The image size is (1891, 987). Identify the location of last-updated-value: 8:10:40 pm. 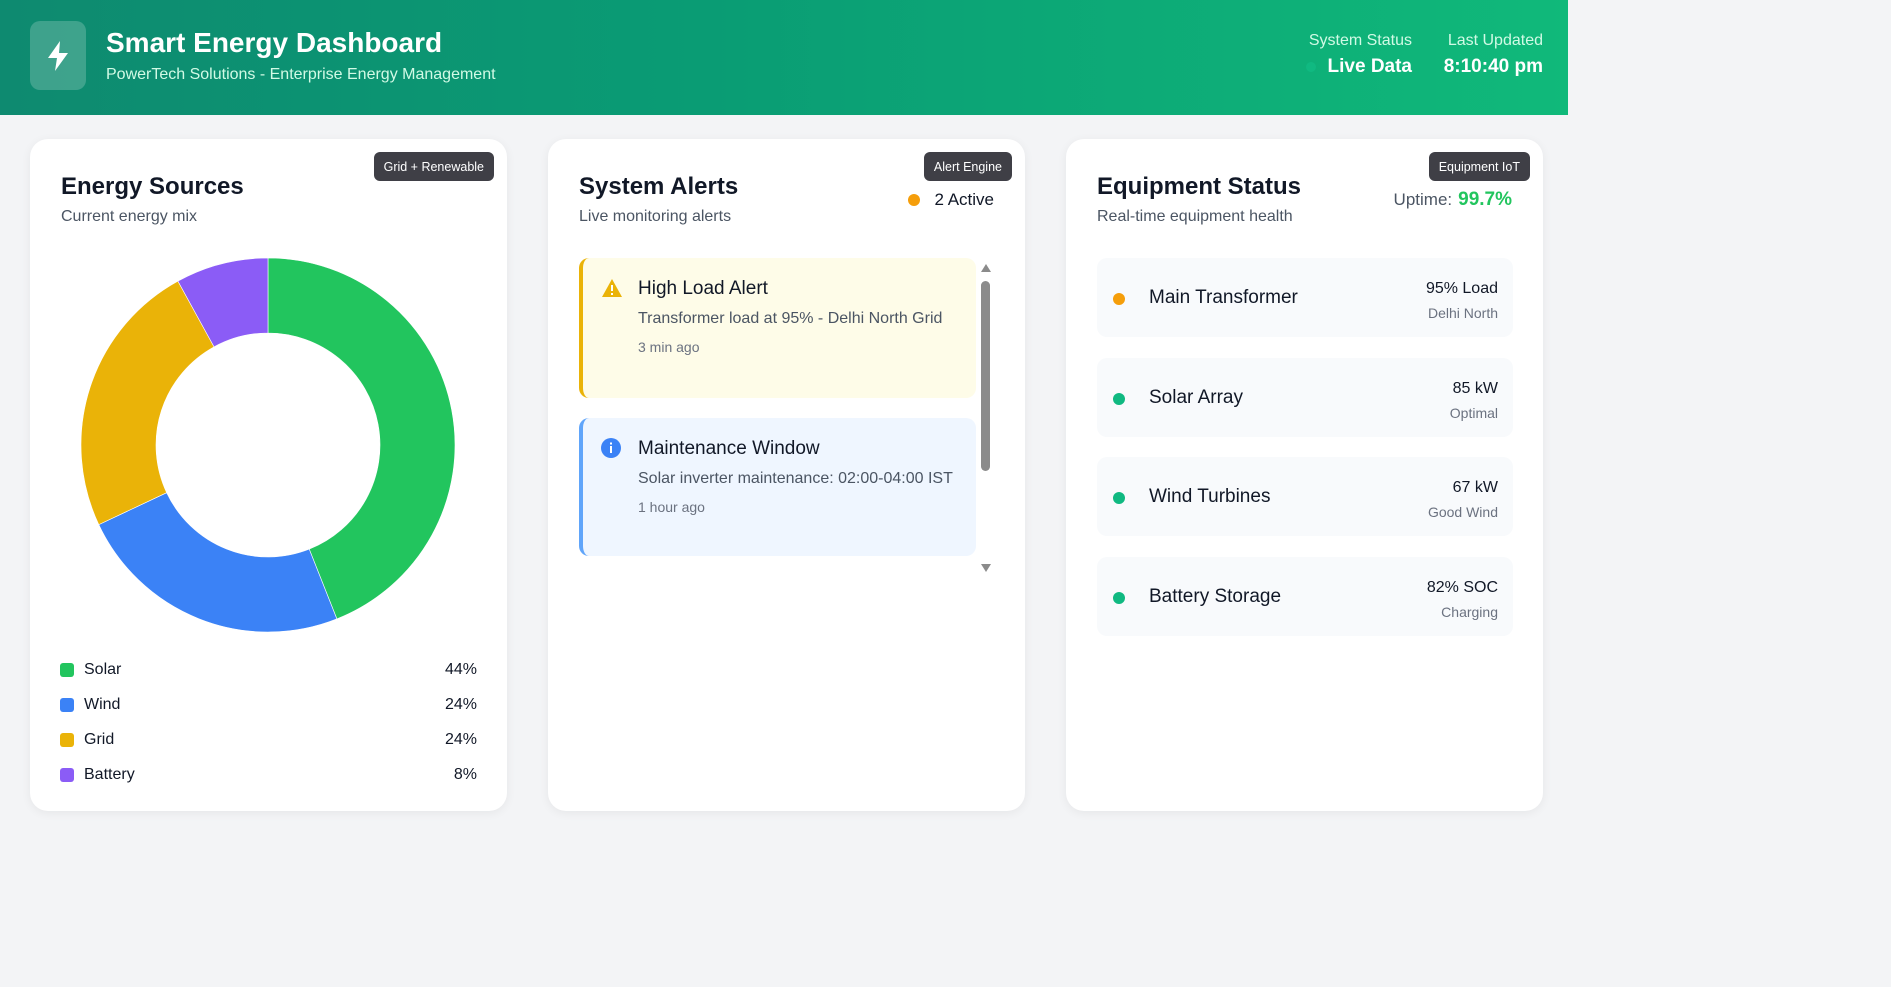
(1493, 66).